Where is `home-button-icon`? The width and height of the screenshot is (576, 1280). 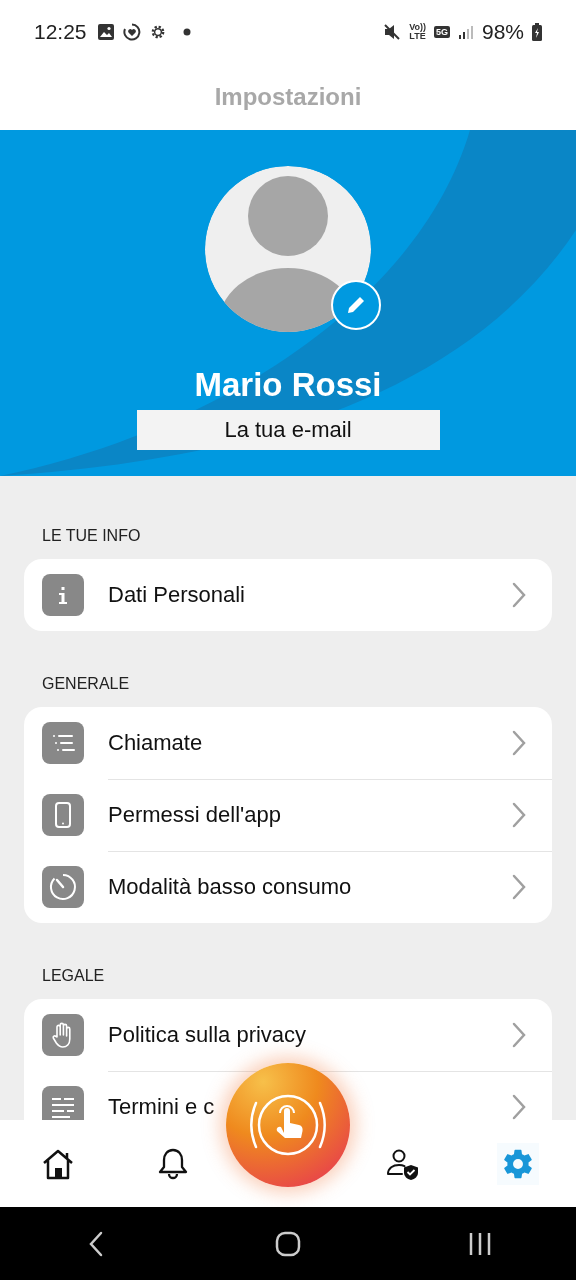 home-button-icon is located at coordinates (288, 1243).